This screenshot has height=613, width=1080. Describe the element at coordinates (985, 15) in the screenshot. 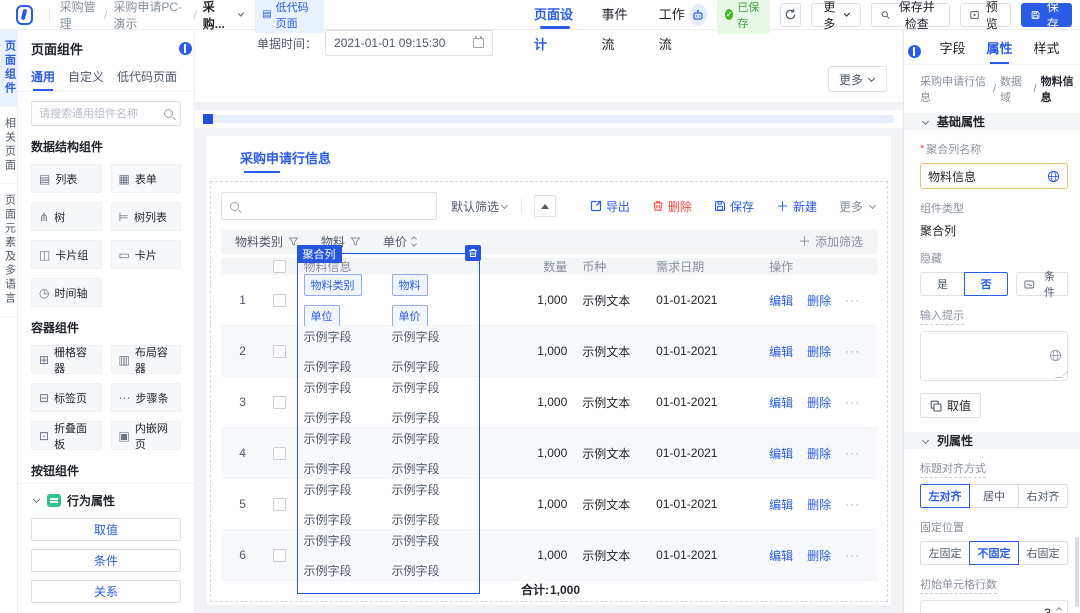

I see `preview-button: 预览` at that location.